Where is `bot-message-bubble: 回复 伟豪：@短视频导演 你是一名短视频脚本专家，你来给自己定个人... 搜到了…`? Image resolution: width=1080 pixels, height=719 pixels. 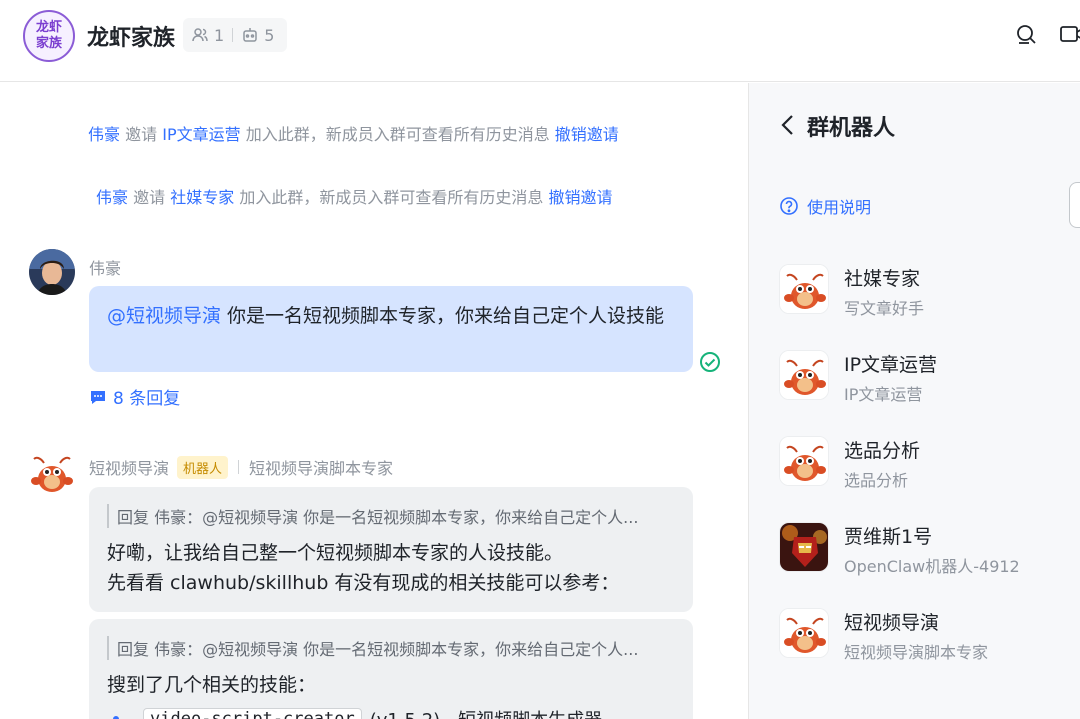 bot-message-bubble: 回复 伟豪：@短视频导演 你是一名短视频脚本专家，你来给自己定个人... 搜到了… is located at coordinates (391, 669).